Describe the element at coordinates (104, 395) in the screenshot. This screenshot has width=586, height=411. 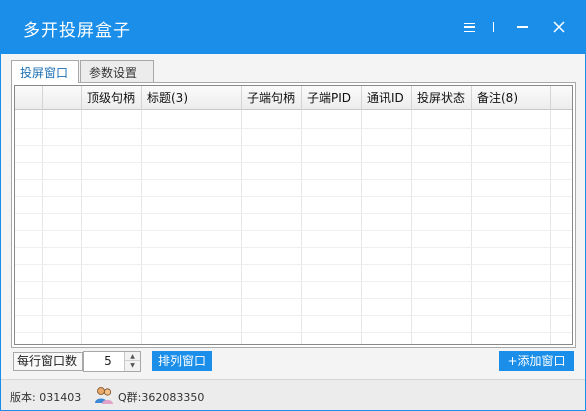
I see `users-icon` at that location.